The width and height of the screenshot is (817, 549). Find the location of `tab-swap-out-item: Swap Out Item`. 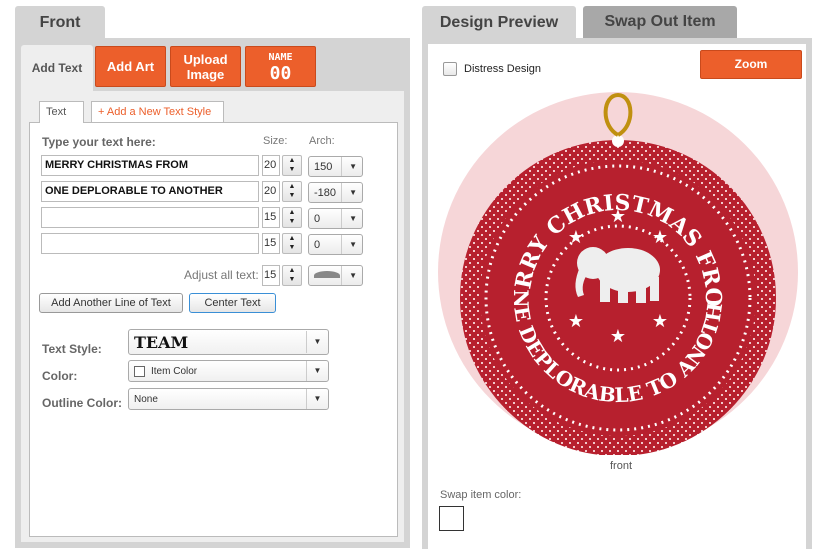

tab-swap-out-item: Swap Out Item is located at coordinates (660, 22).